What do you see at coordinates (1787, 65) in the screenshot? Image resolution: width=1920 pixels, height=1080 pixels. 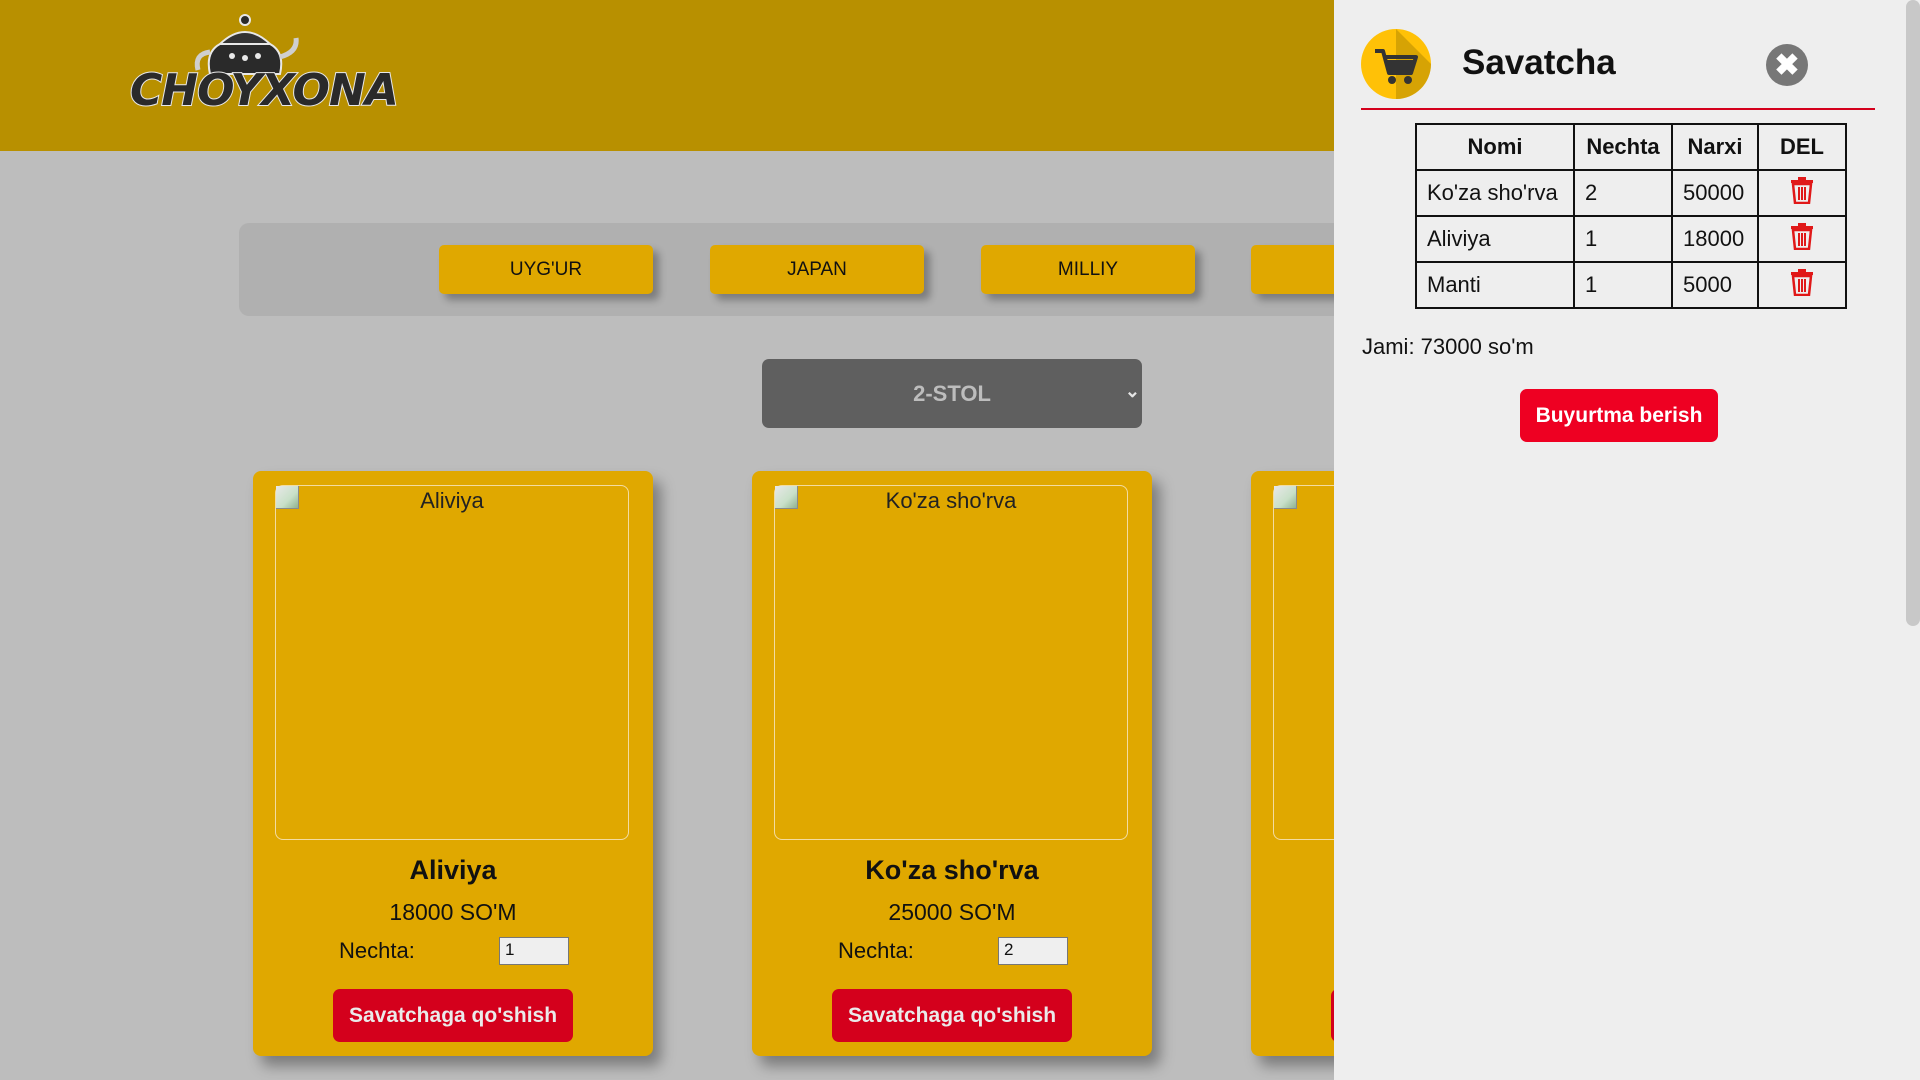 I see `close-icon: ✖` at bounding box center [1787, 65].